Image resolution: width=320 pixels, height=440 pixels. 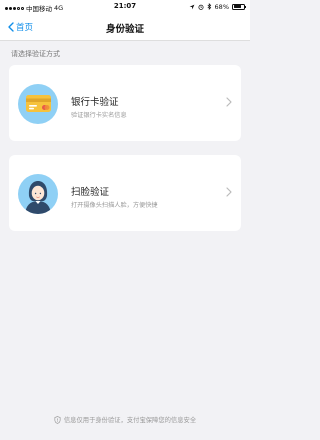 I want to click on page-title: 身份验证, so click(x=124, y=29).